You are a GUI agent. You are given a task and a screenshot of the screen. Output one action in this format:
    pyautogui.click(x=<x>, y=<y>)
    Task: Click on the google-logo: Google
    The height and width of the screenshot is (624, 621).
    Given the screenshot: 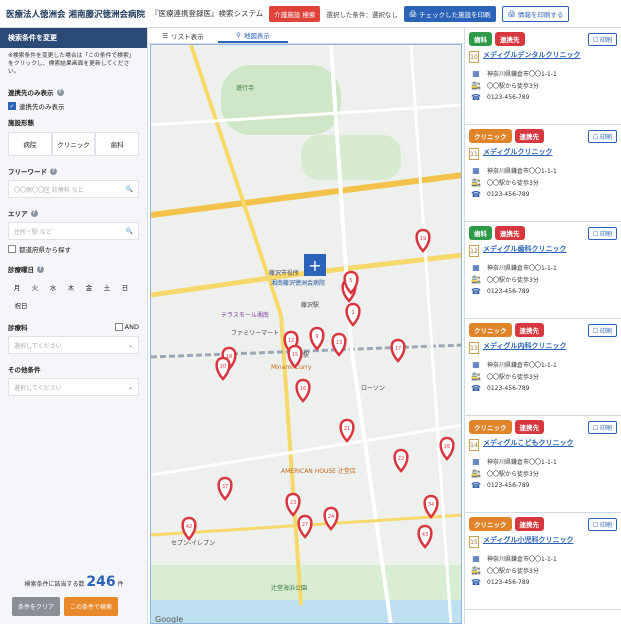 What is the action you would take?
    pyautogui.click(x=169, y=619)
    